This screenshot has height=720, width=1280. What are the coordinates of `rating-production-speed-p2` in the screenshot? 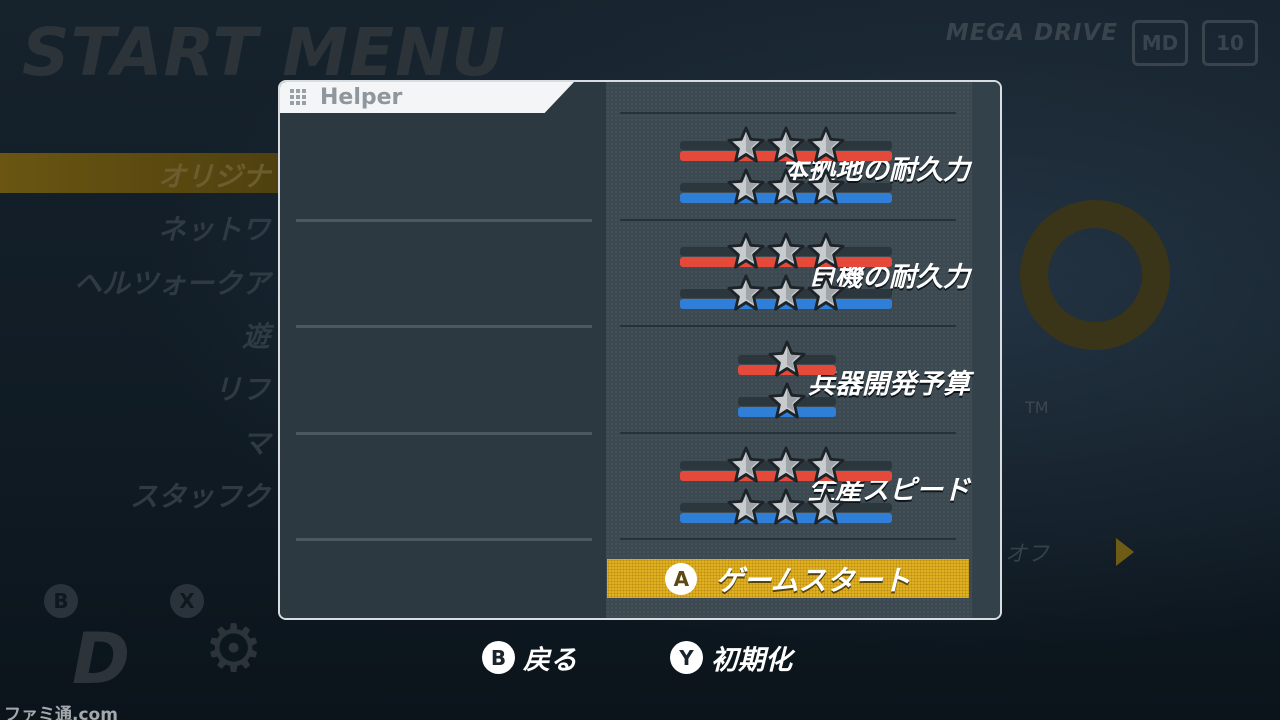 It's located at (786, 508).